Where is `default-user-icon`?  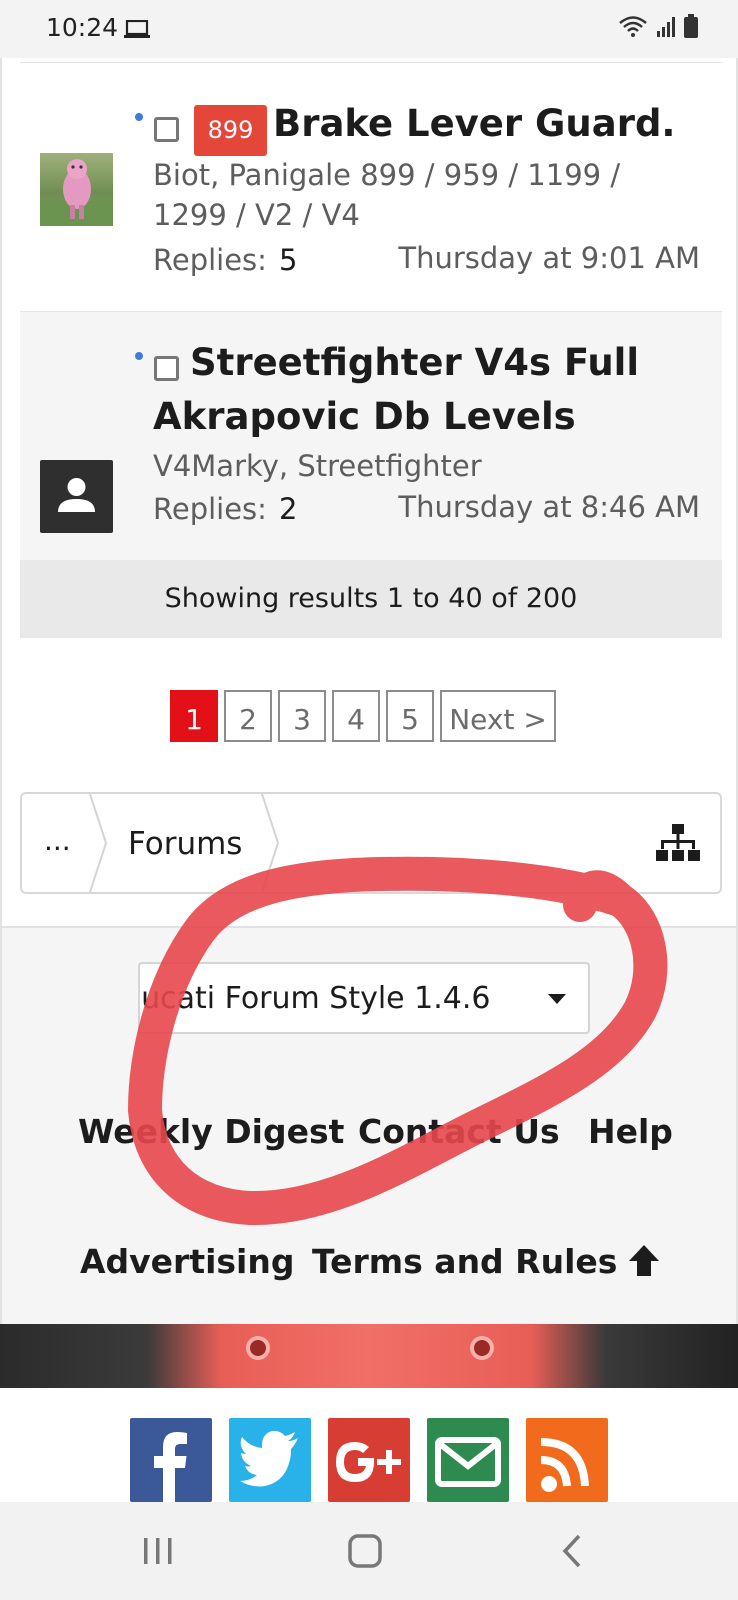
default-user-icon is located at coordinates (76, 495).